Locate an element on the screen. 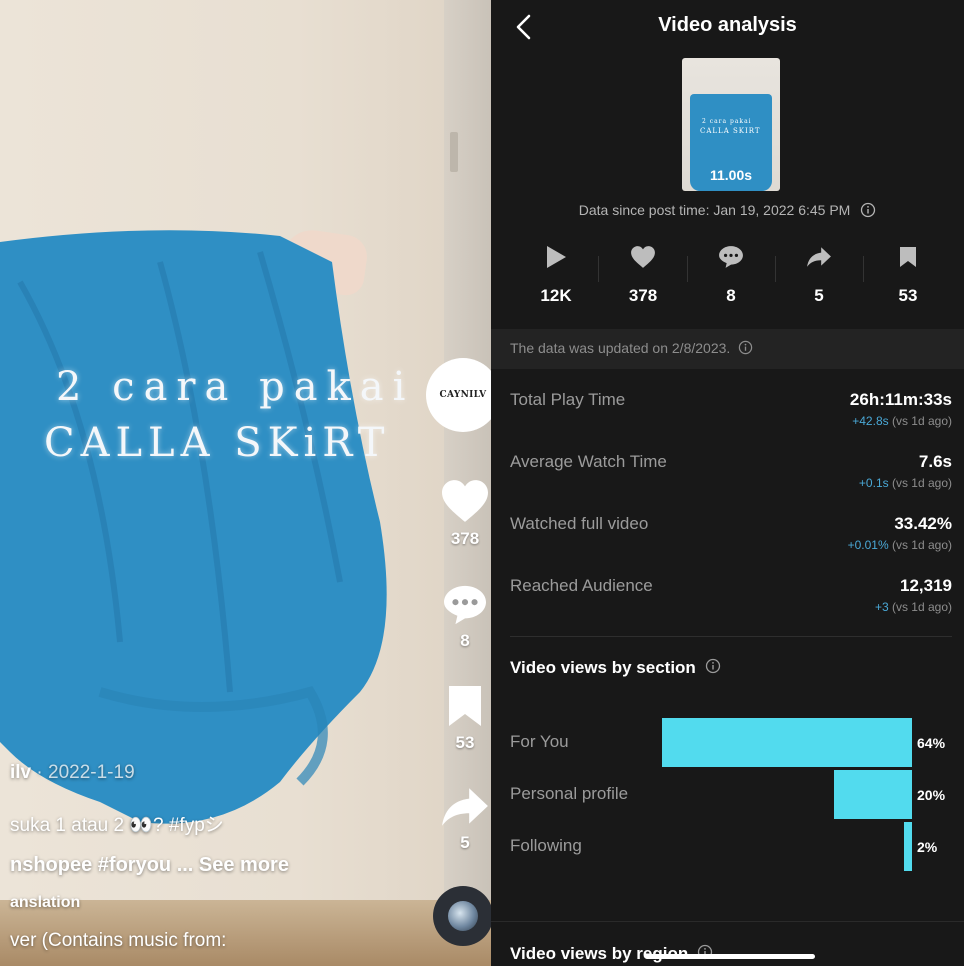  stat-likes: 378 is located at coordinates (643, 275).